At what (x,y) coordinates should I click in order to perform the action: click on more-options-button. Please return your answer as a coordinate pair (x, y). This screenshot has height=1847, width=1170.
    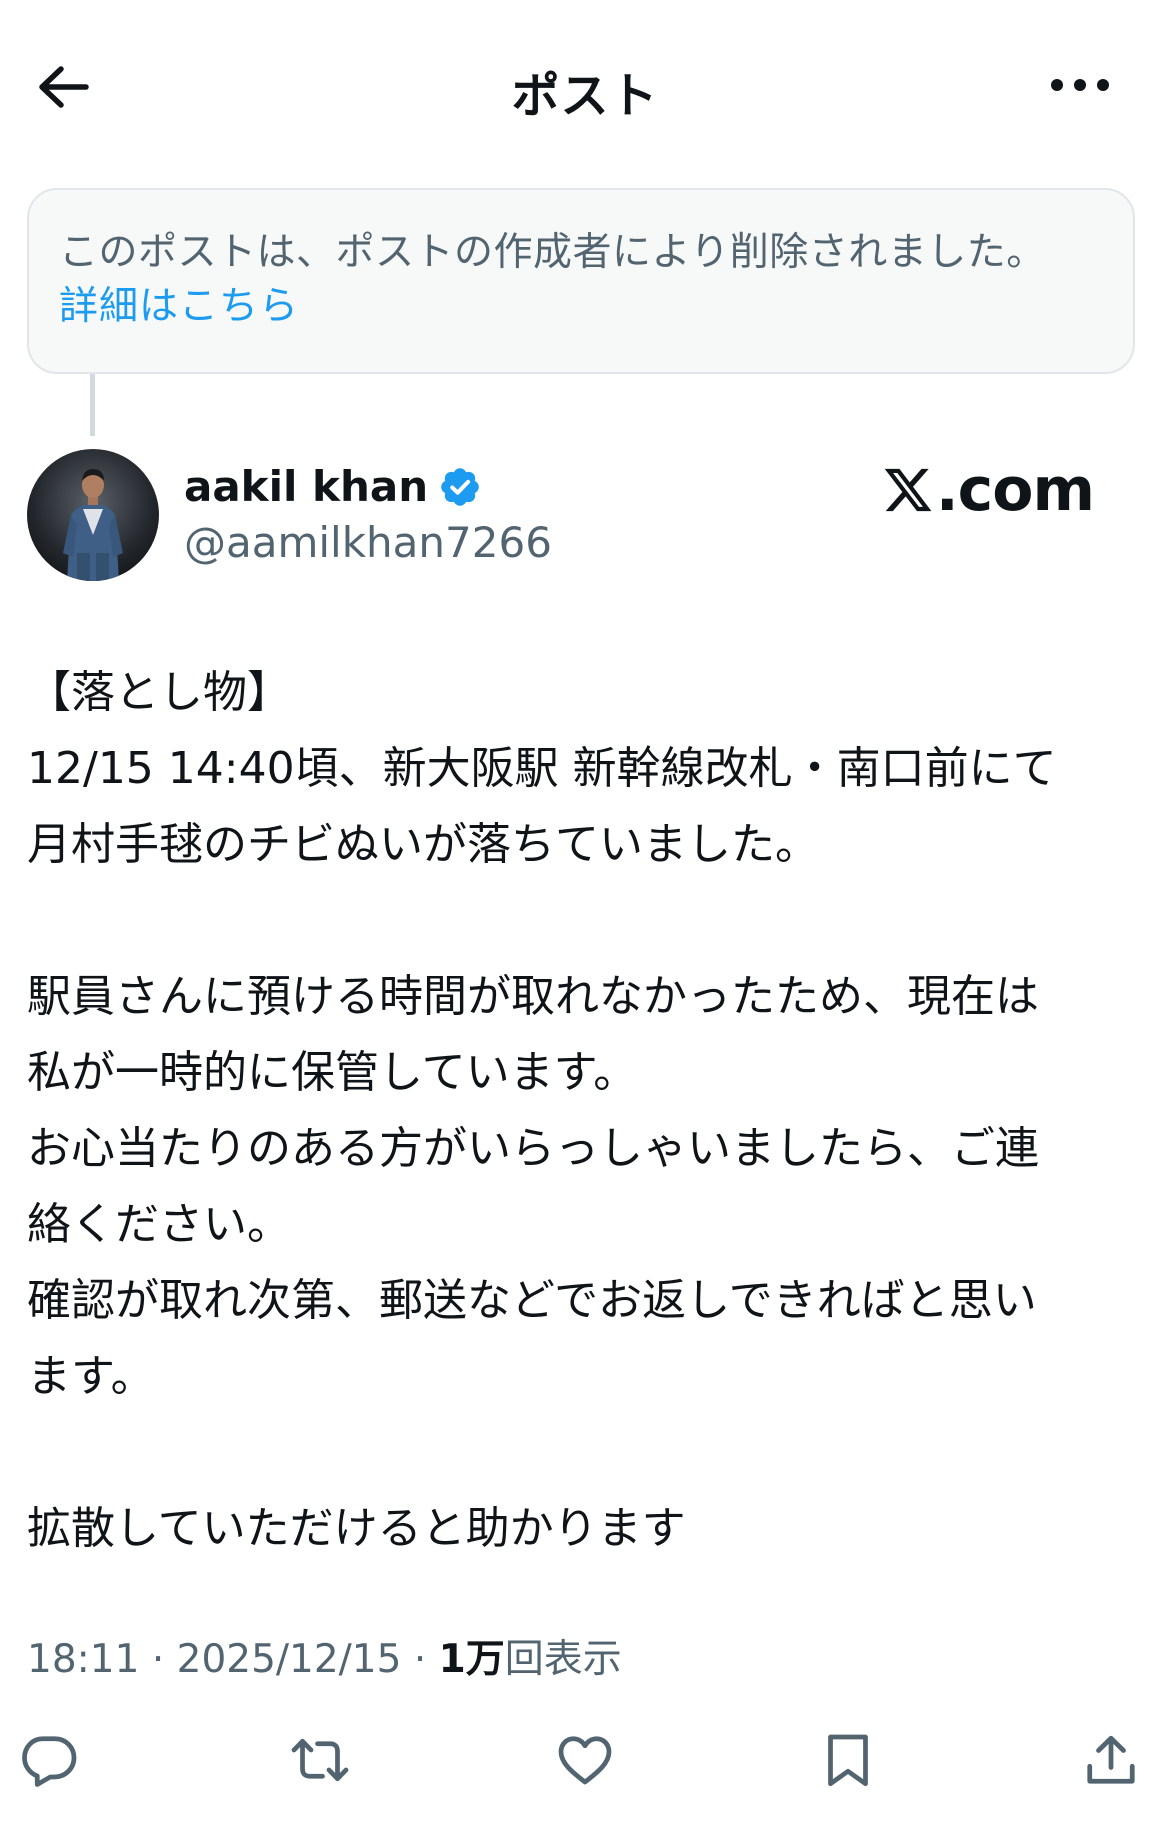
    Looking at the image, I should click on (1080, 85).